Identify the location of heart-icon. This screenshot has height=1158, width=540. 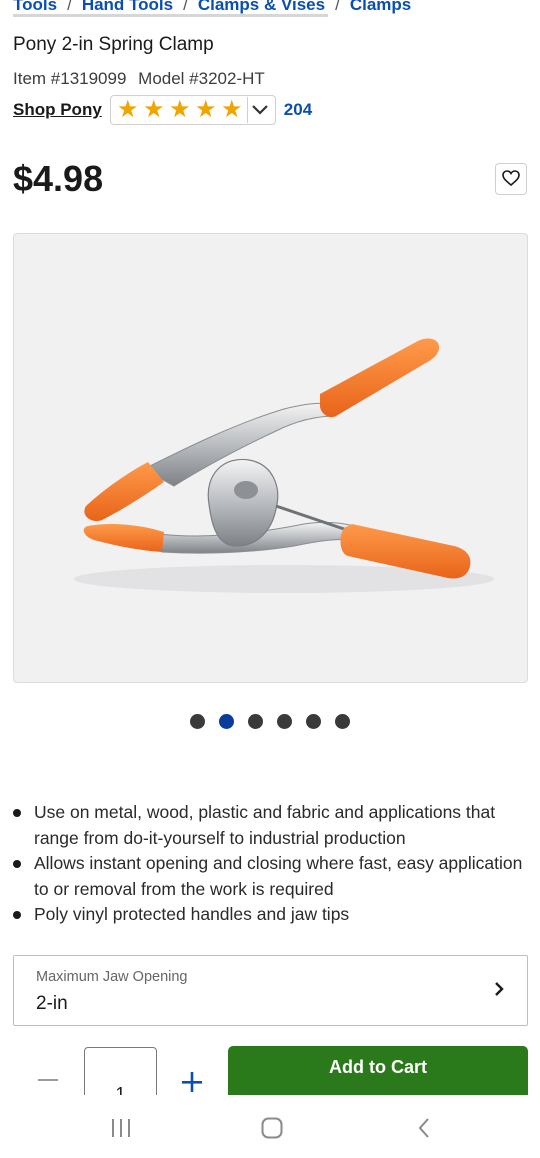
(511, 179).